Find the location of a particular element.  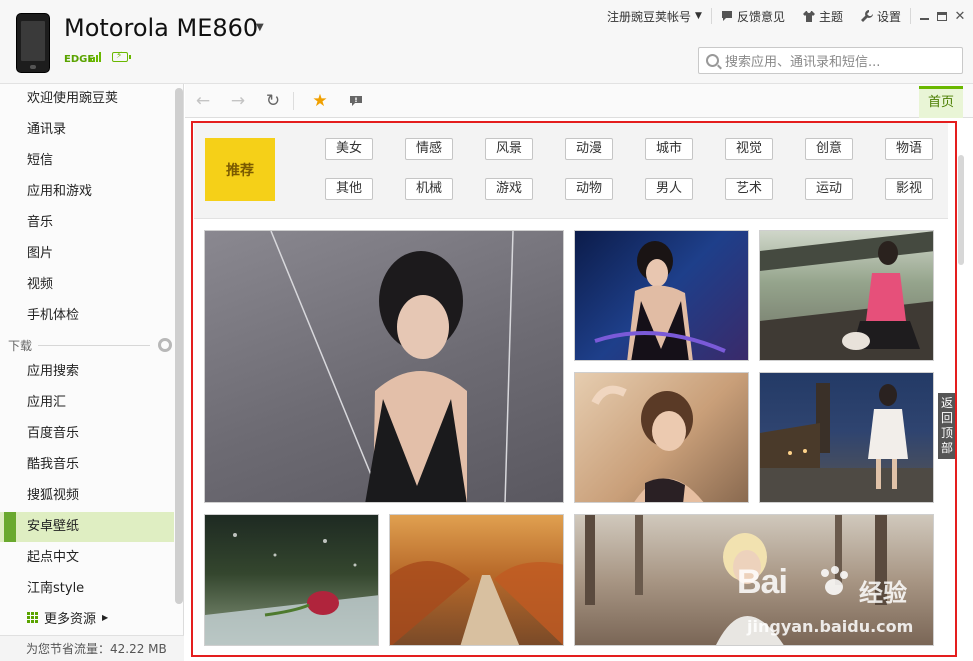

settings-button: 设置 is located at coordinates (881, 16).